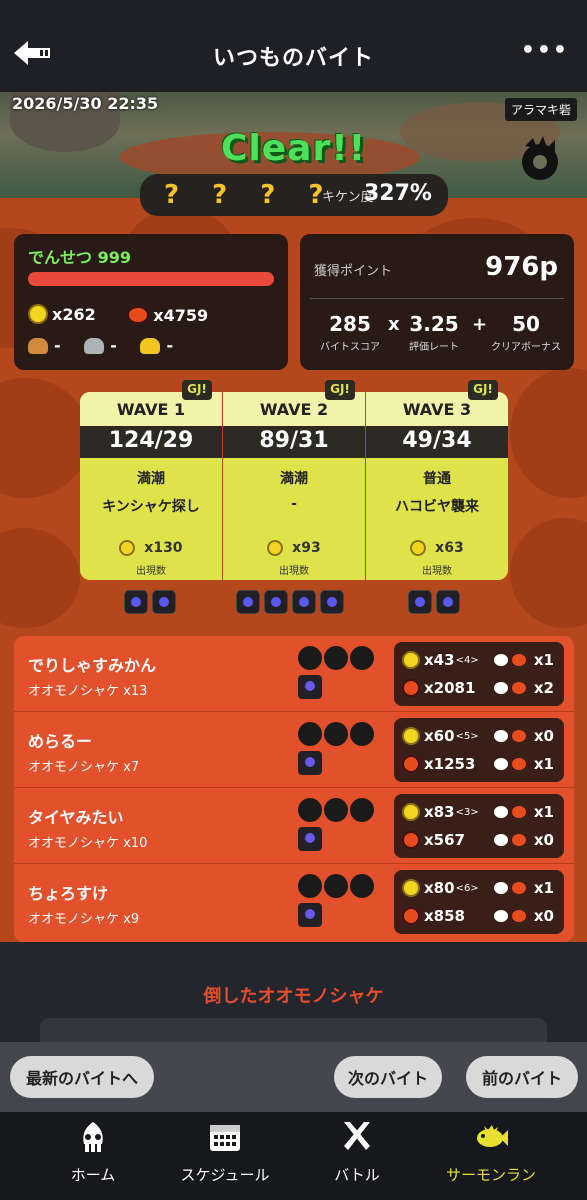  What do you see at coordinates (526, 324) in the screenshot?
I see `clear-bonus: 50` at bounding box center [526, 324].